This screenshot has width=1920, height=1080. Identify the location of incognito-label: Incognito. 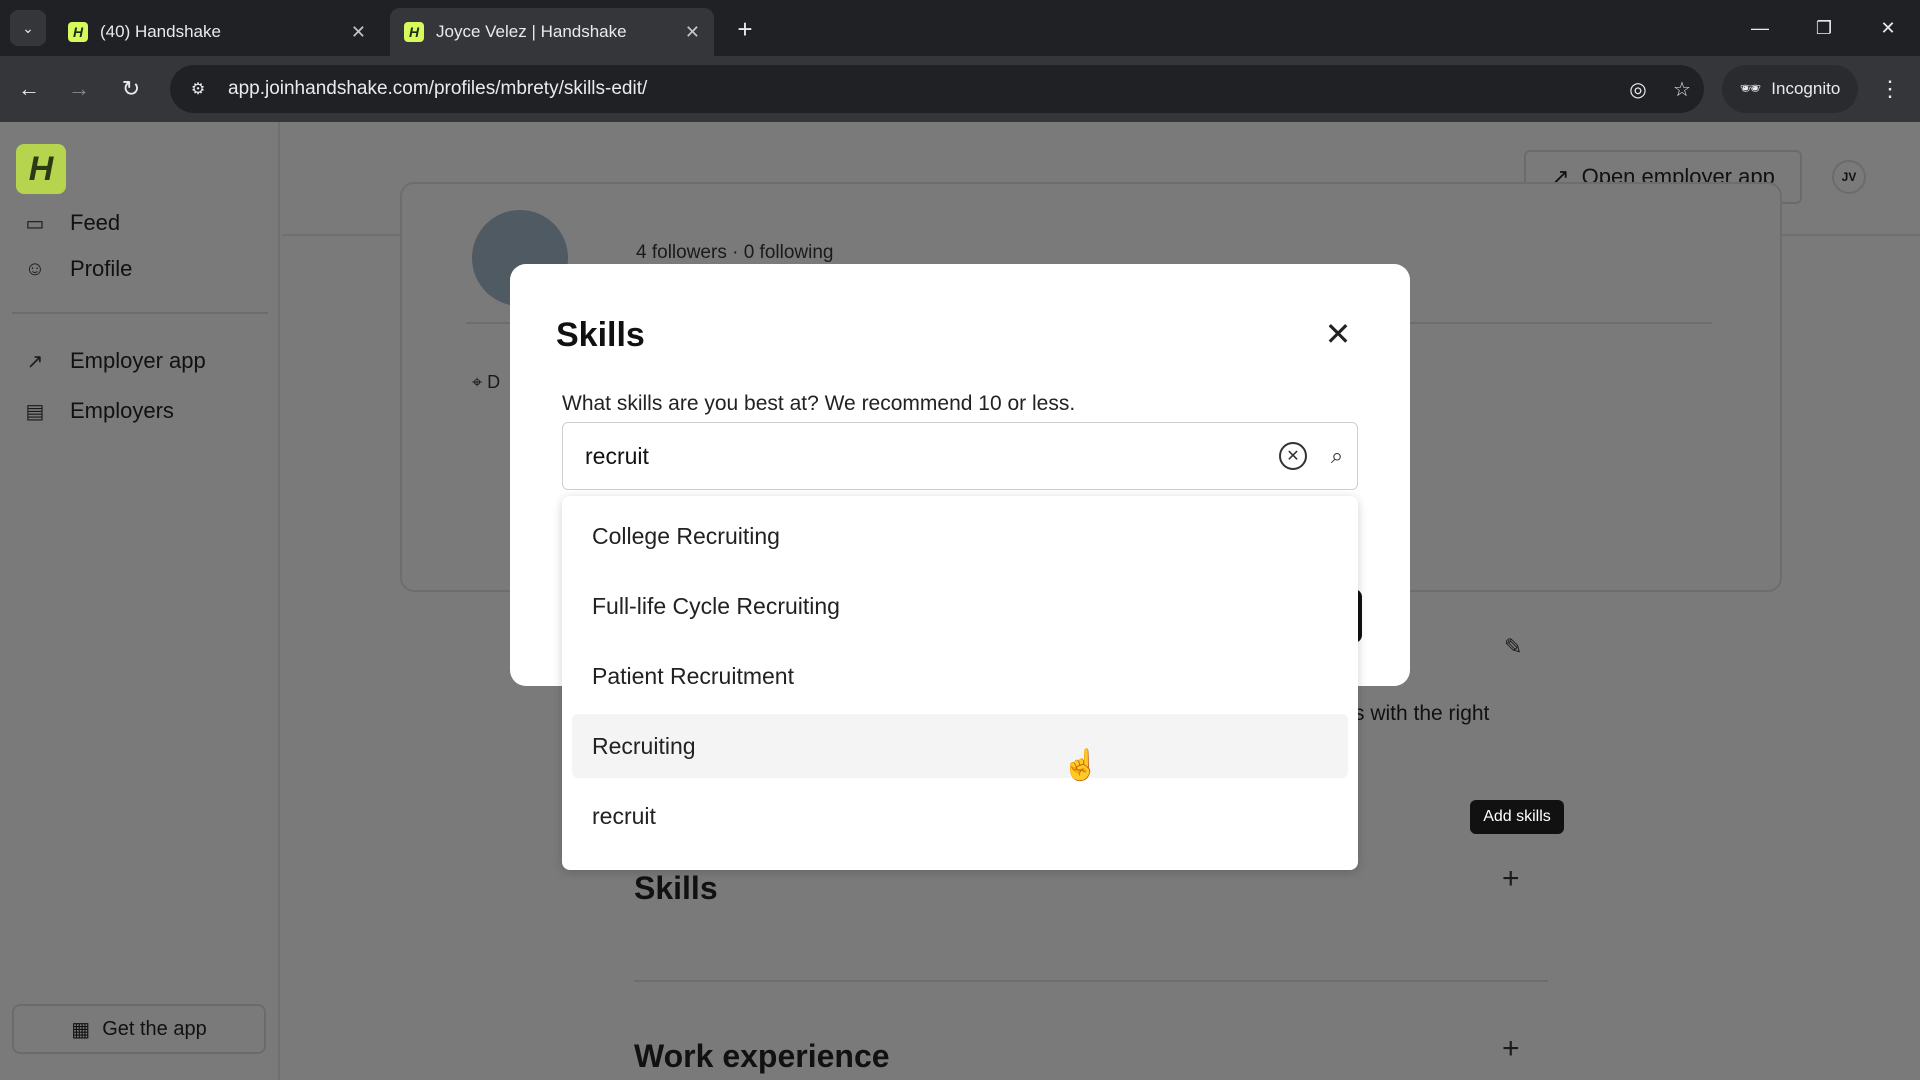
(1806, 88).